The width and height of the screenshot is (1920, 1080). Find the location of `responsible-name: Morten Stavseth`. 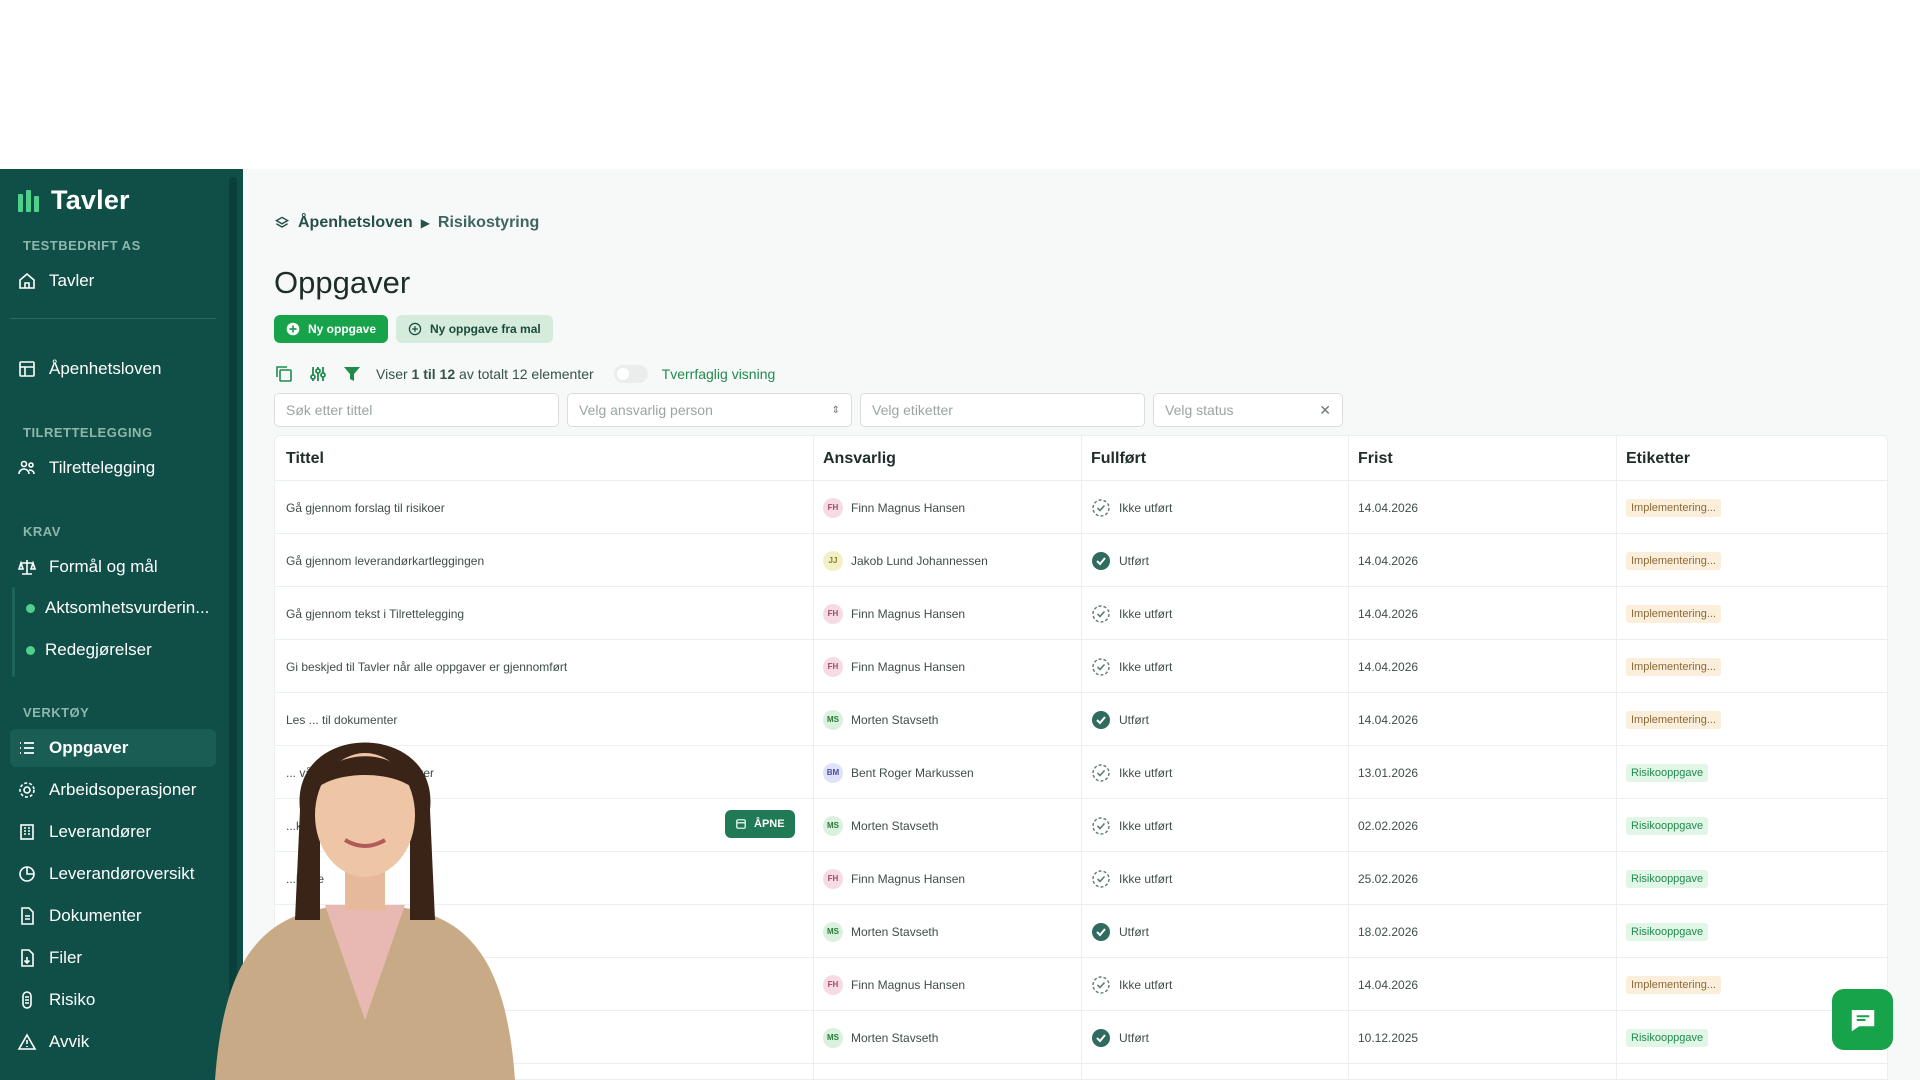

responsible-name: Morten Stavseth is located at coordinates (895, 1037).